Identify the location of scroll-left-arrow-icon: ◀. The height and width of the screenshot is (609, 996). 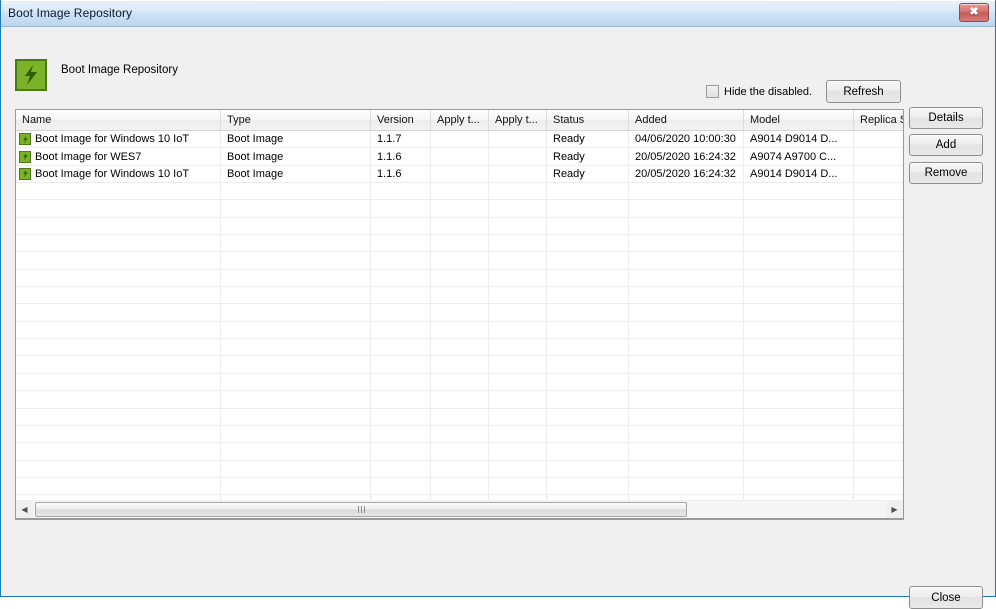
(24, 509).